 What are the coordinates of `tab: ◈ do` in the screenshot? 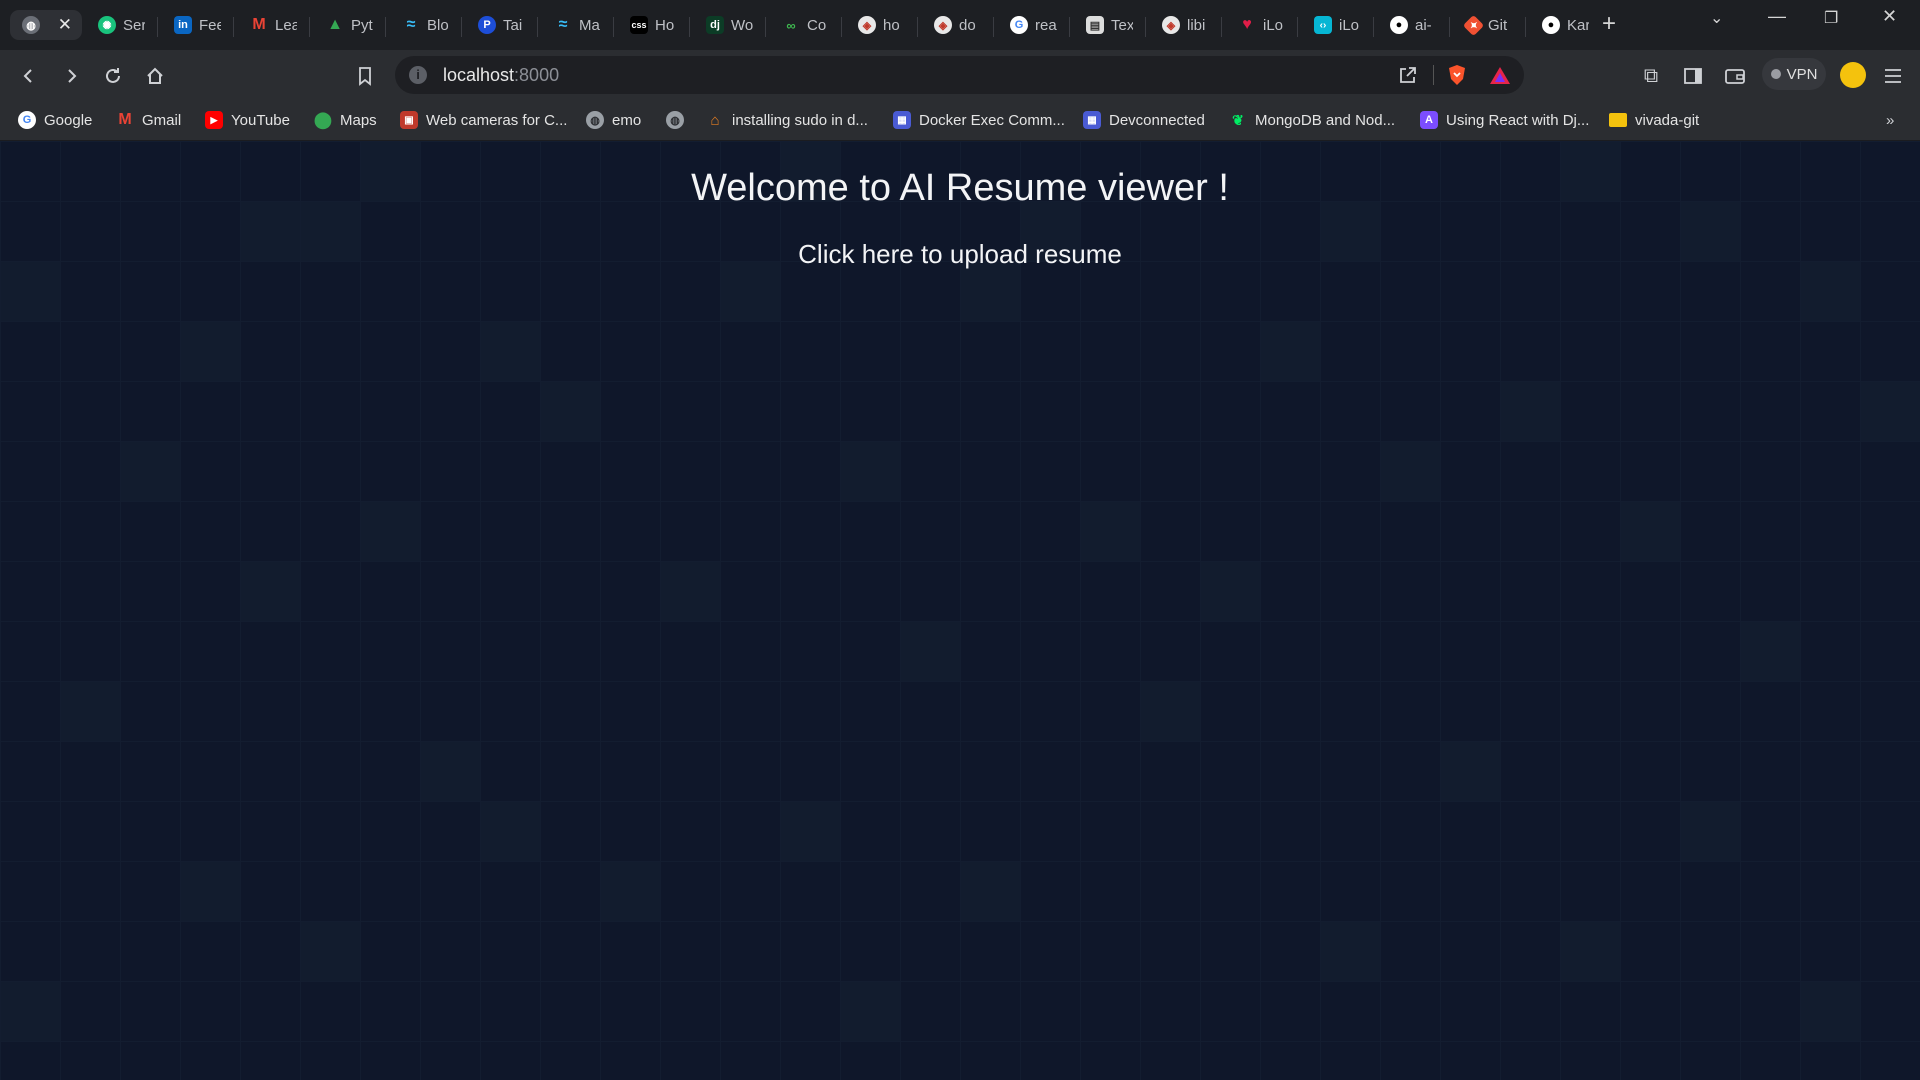 It's located at (957, 25).